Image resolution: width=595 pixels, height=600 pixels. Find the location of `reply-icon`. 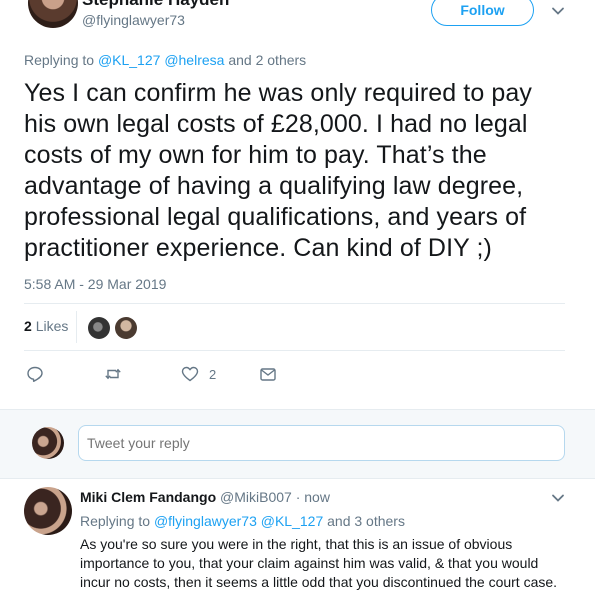

reply-icon is located at coordinates (35, 374).